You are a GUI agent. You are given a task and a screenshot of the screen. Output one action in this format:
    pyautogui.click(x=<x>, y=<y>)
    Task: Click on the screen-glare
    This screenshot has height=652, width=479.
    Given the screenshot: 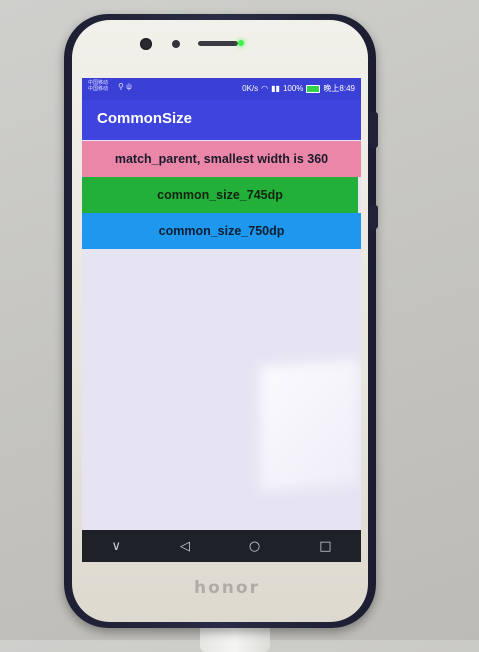 What is the action you would take?
    pyautogui.click(x=310, y=425)
    